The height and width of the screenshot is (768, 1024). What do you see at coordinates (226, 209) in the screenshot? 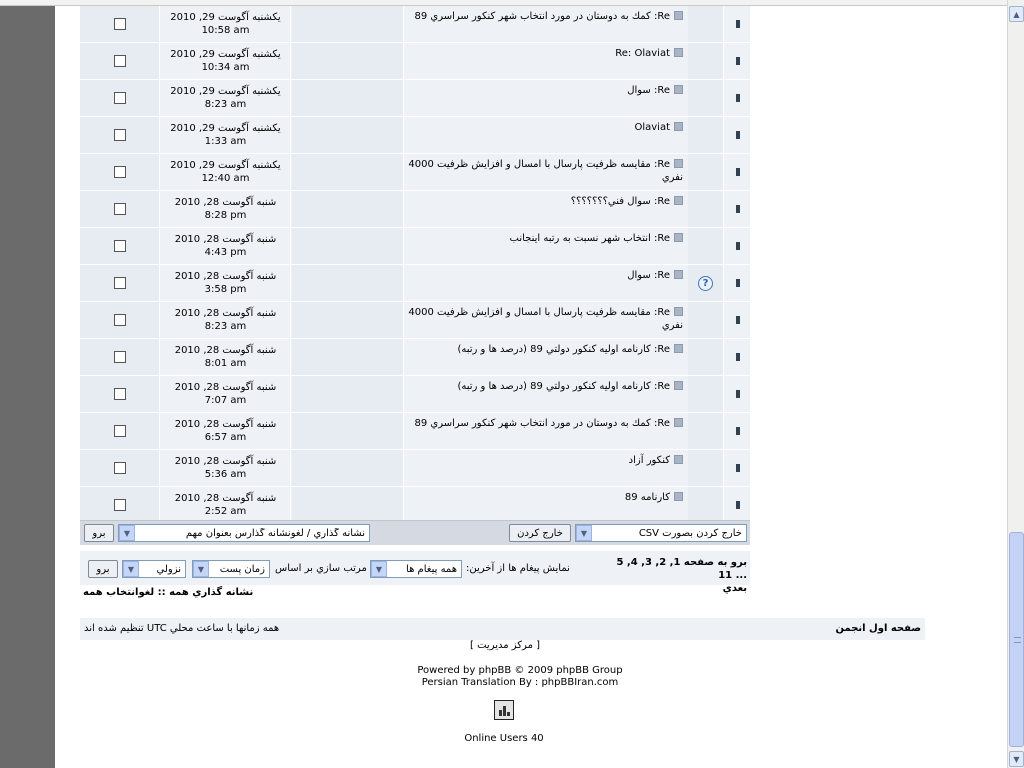
I see `post-date: شنبه آگوست 28, 2010 8:28 pm` at bounding box center [226, 209].